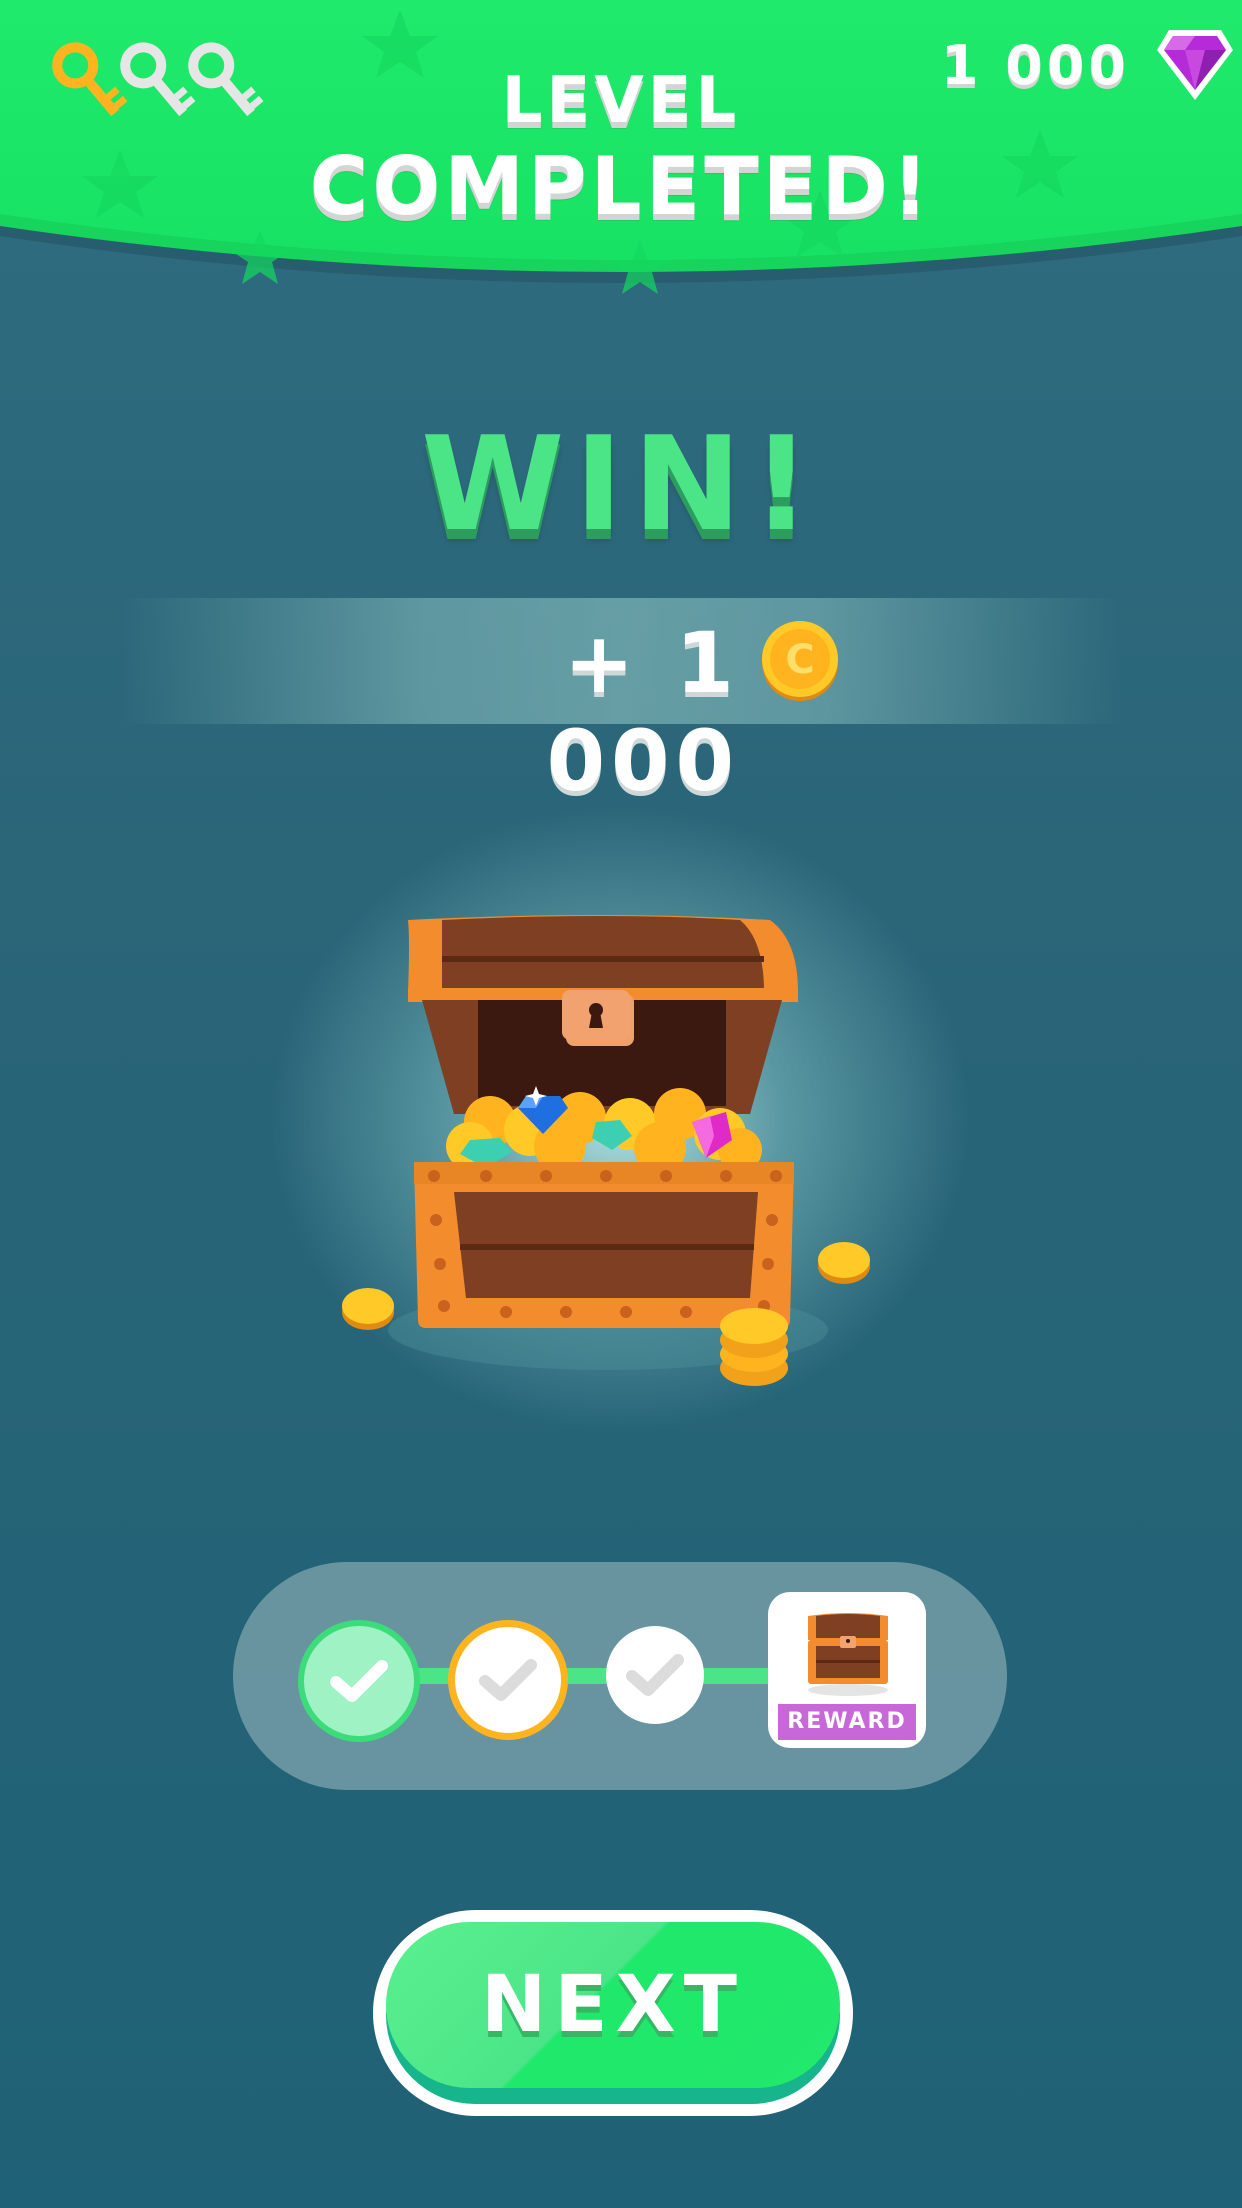  I want to click on next-button: NEXT, so click(613, 2005).